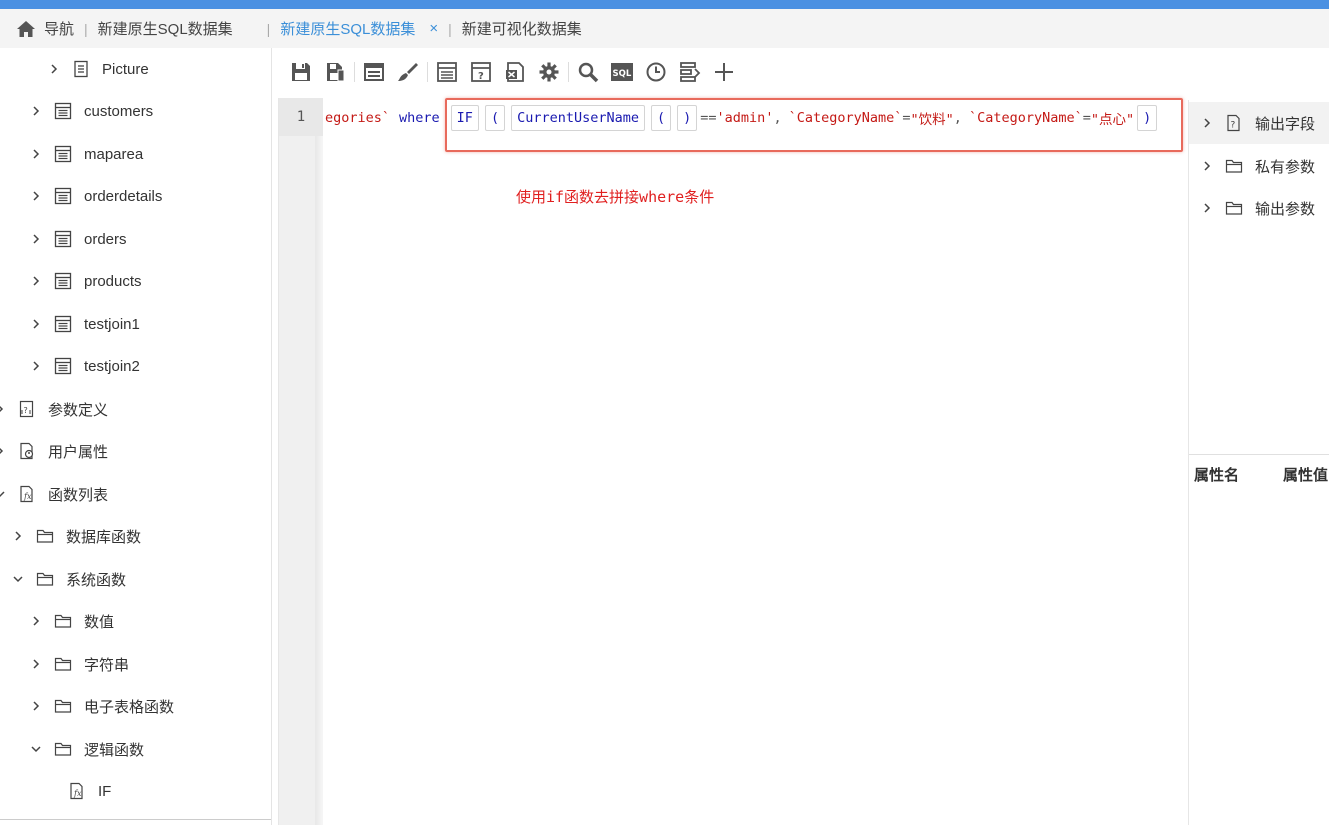 The width and height of the screenshot is (1329, 825). I want to click on tree-item-db-functions: 数据库函数, so click(76, 536).